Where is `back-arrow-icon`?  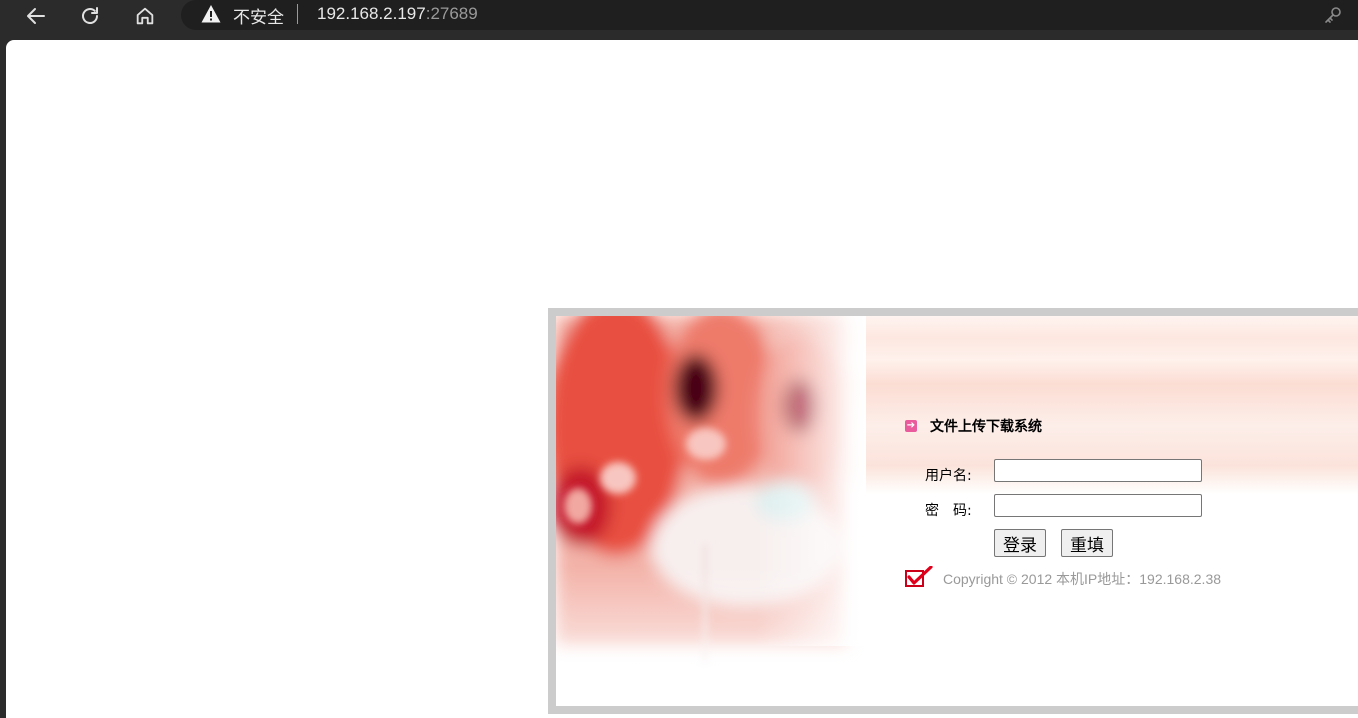 back-arrow-icon is located at coordinates (36, 16).